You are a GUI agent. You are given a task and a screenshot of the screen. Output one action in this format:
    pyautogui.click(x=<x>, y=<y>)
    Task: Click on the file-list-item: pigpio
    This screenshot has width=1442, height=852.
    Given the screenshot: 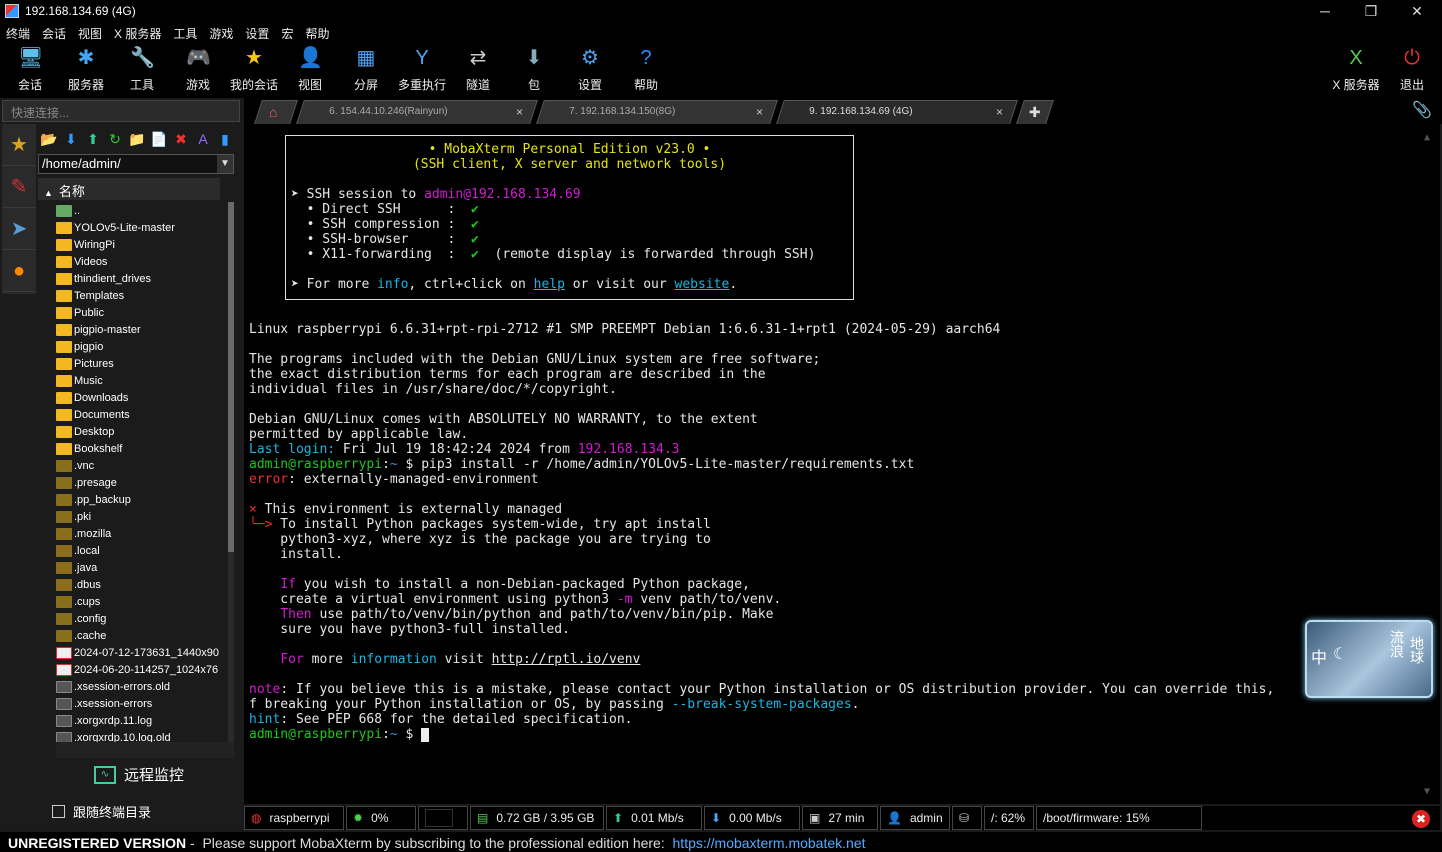 What is the action you would take?
    pyautogui.click(x=140, y=346)
    